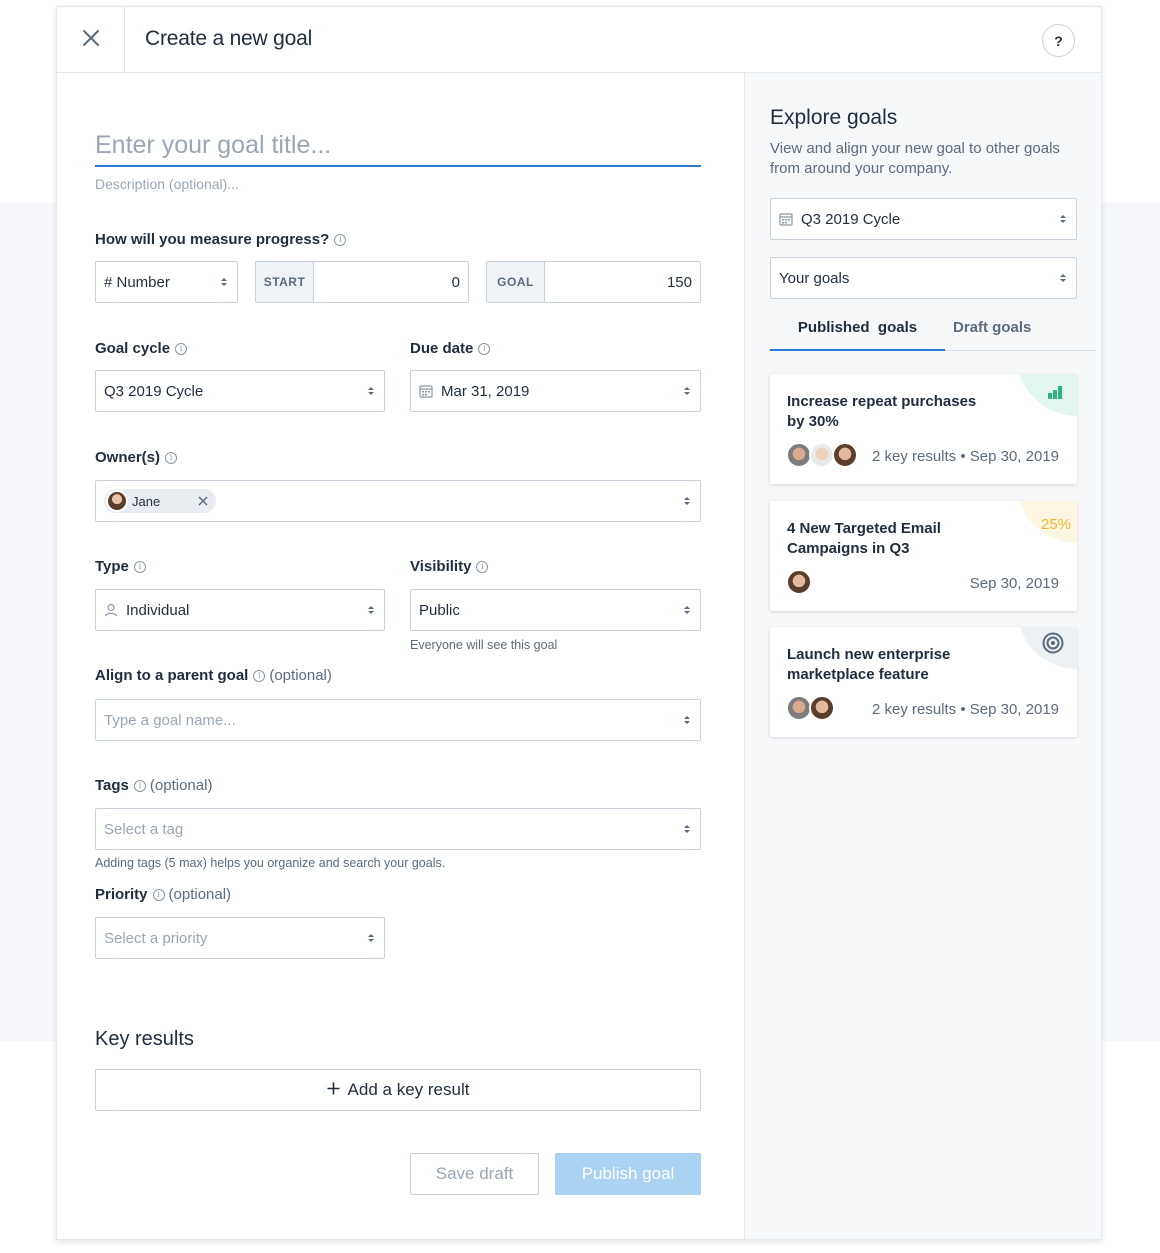 The height and width of the screenshot is (1253, 1160). What do you see at coordinates (628, 1174) in the screenshot?
I see `publish-goal-button: Publish goal` at bounding box center [628, 1174].